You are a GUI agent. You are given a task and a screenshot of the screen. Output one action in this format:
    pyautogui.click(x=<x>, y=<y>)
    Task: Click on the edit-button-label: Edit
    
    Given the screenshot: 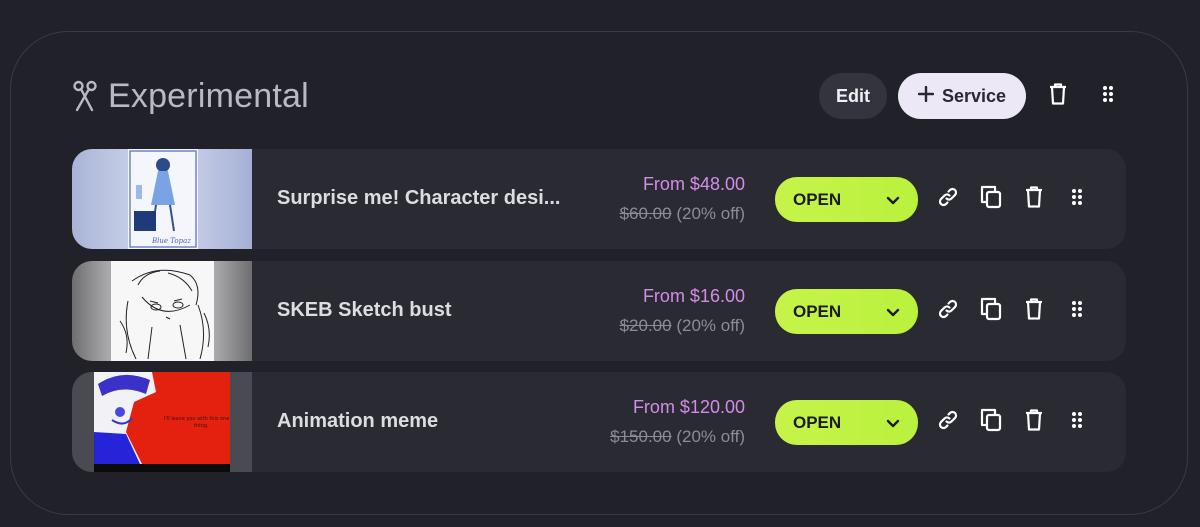 What is the action you would take?
    pyautogui.click(x=853, y=95)
    